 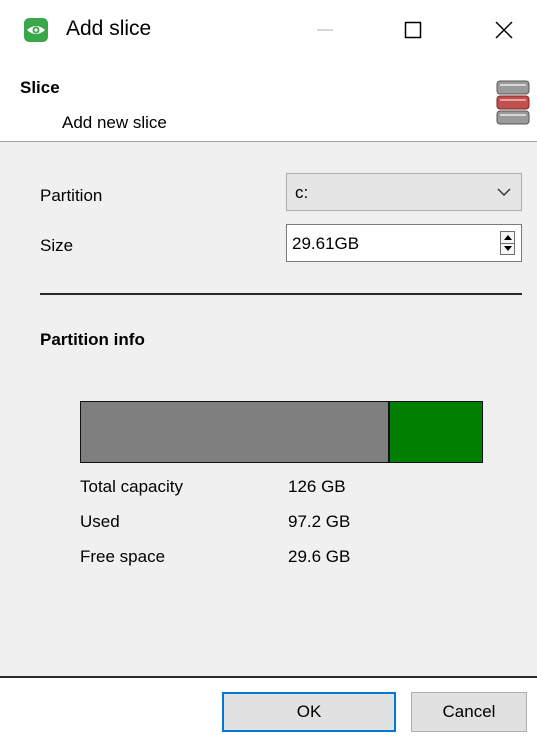 What do you see at coordinates (319, 521) in the screenshot?
I see `used-value: 97.2 GB` at bounding box center [319, 521].